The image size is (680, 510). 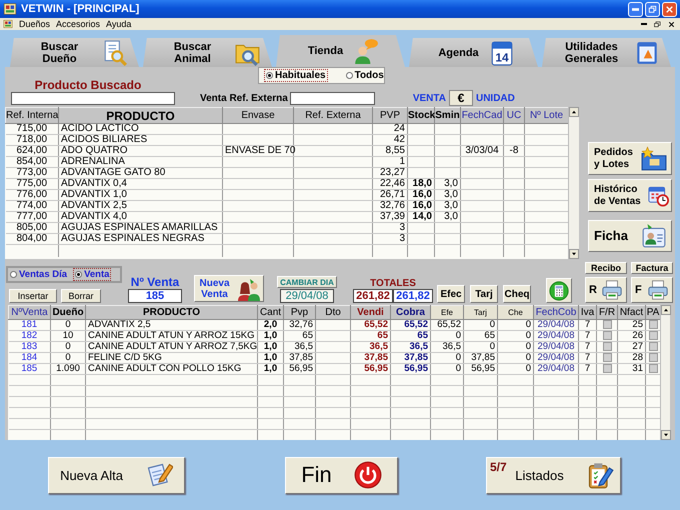 I want to click on column-header: Che, so click(x=516, y=313).